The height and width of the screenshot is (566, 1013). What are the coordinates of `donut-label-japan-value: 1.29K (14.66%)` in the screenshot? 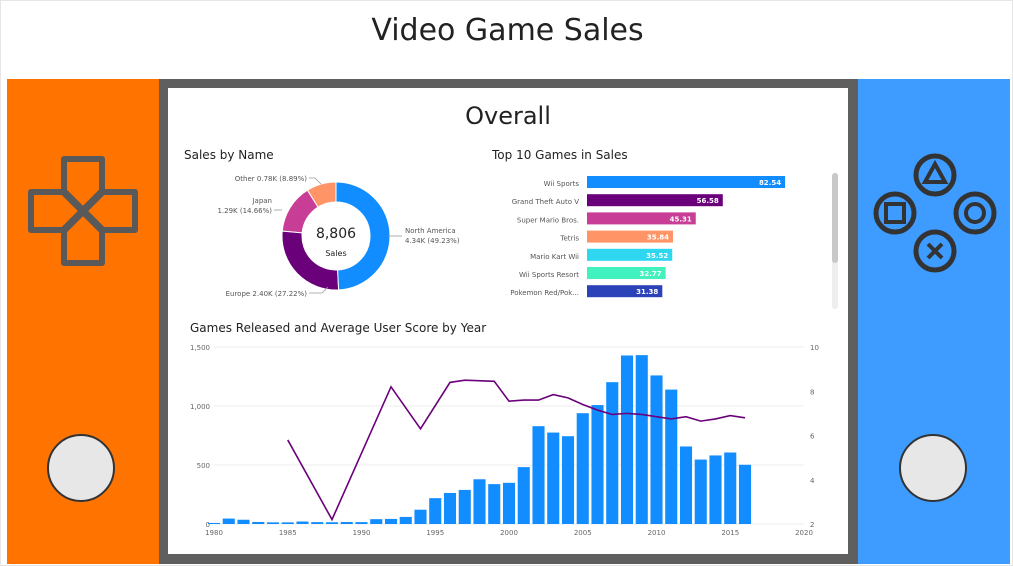 It's located at (244, 211).